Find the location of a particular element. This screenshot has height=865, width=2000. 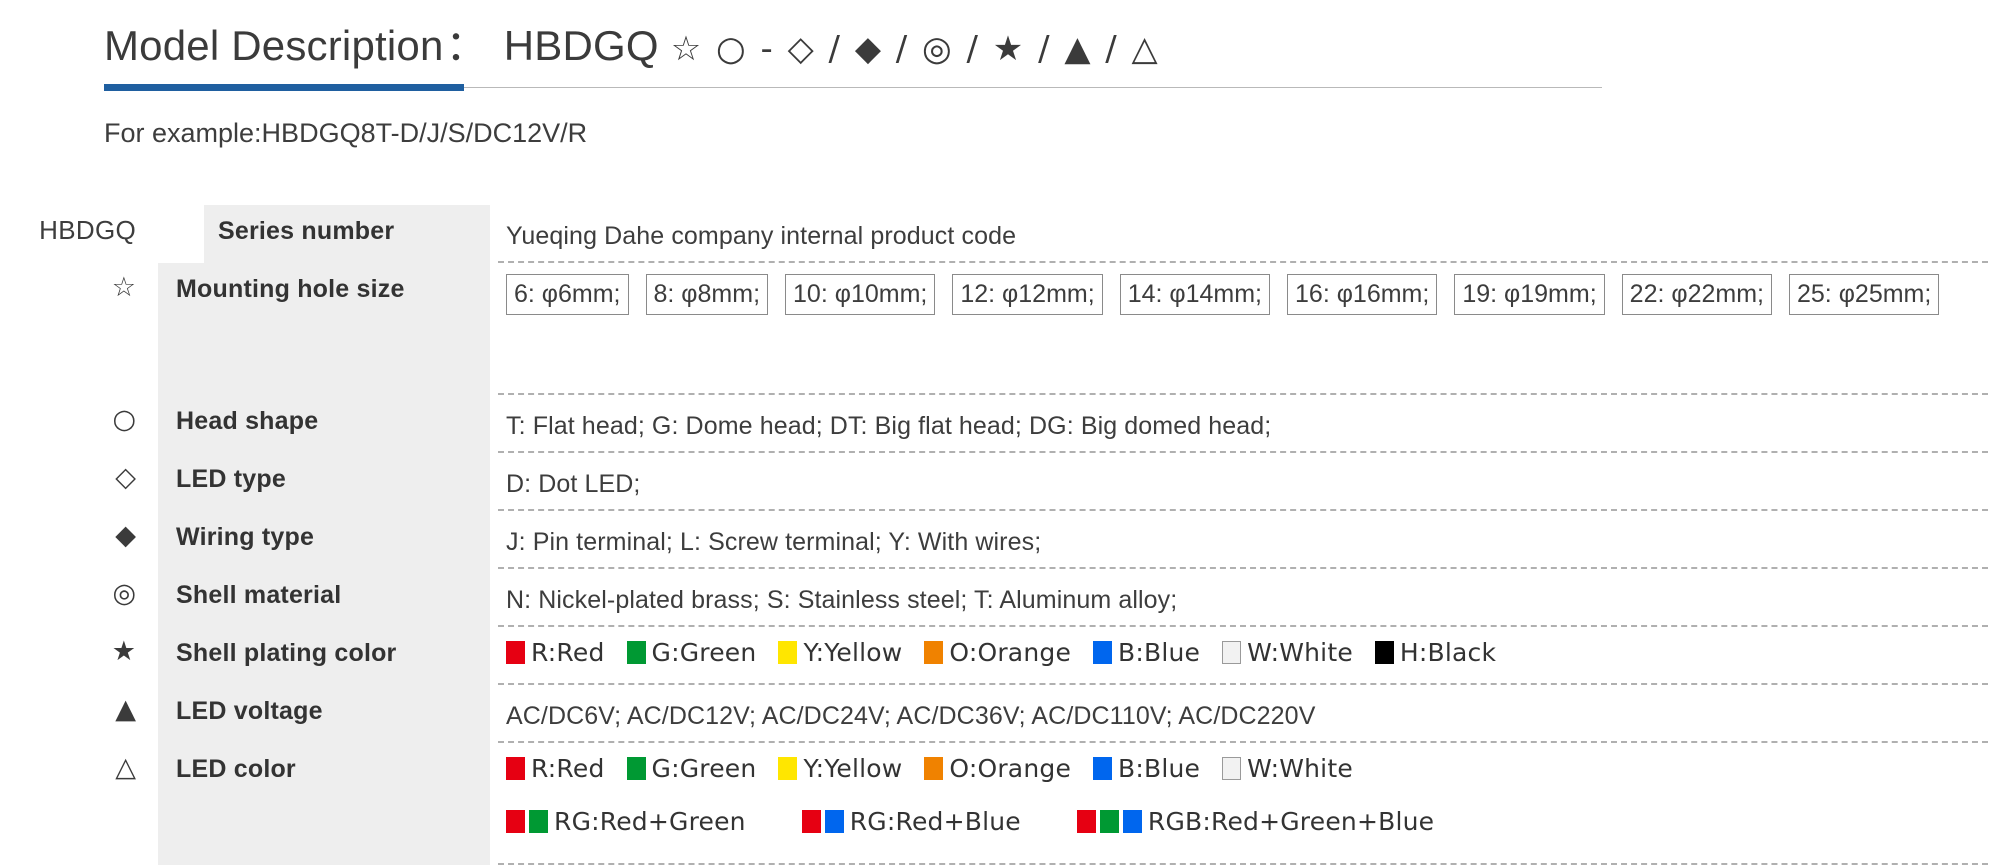

row-label: LED voltage is located at coordinates (324, 714).